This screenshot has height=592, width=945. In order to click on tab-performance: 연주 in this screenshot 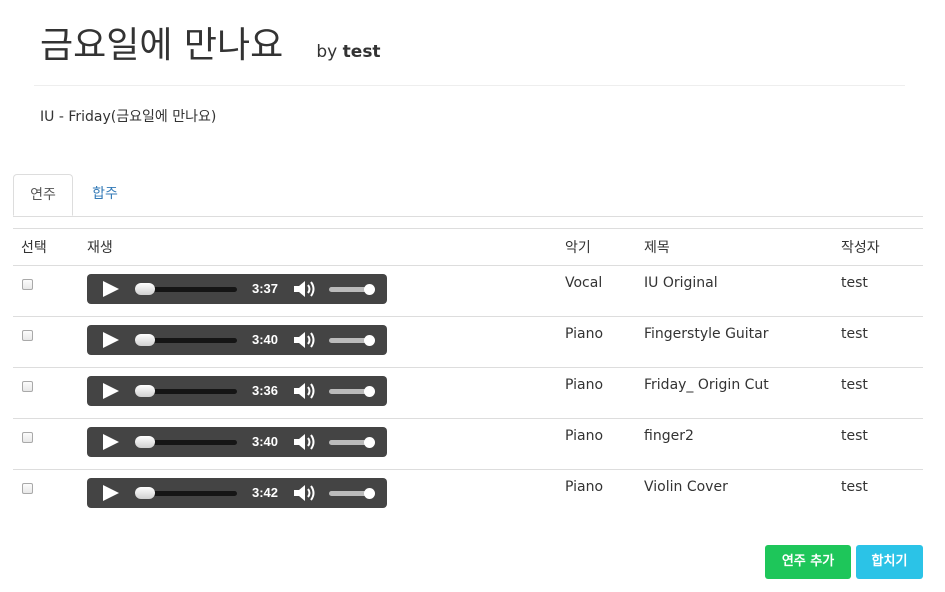, I will do `click(43, 195)`.